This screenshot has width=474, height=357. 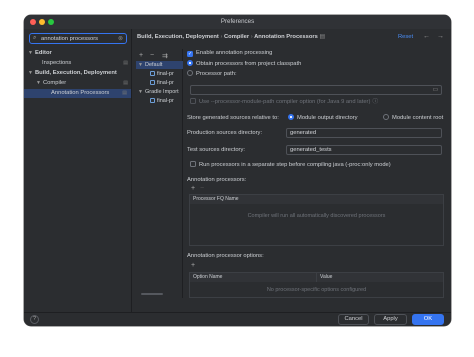 What do you see at coordinates (428, 319) in the screenshot?
I see `ok-button: OK` at bounding box center [428, 319].